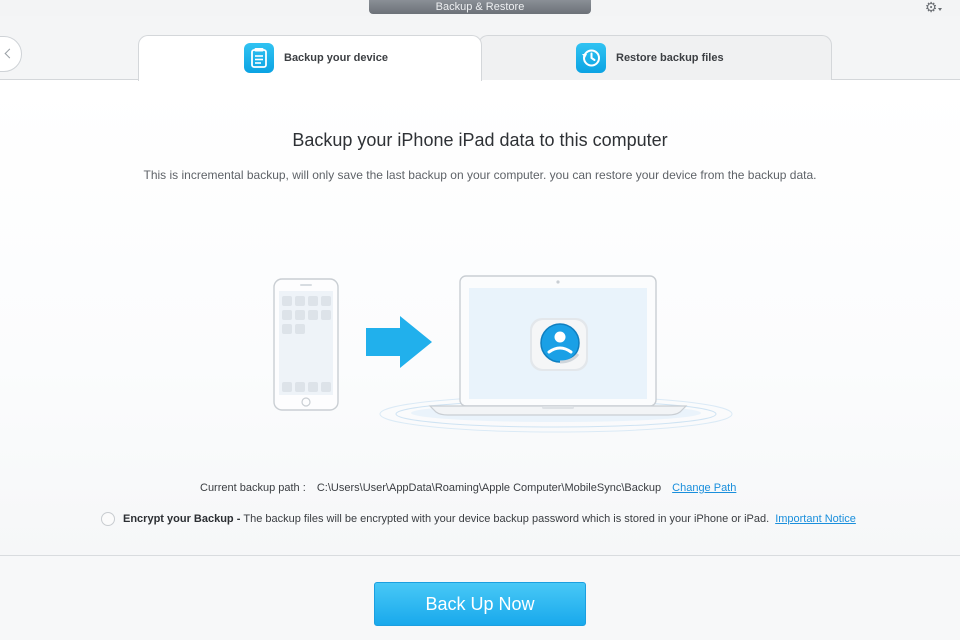  I want to click on tab-label: Backup your device, so click(336, 58).